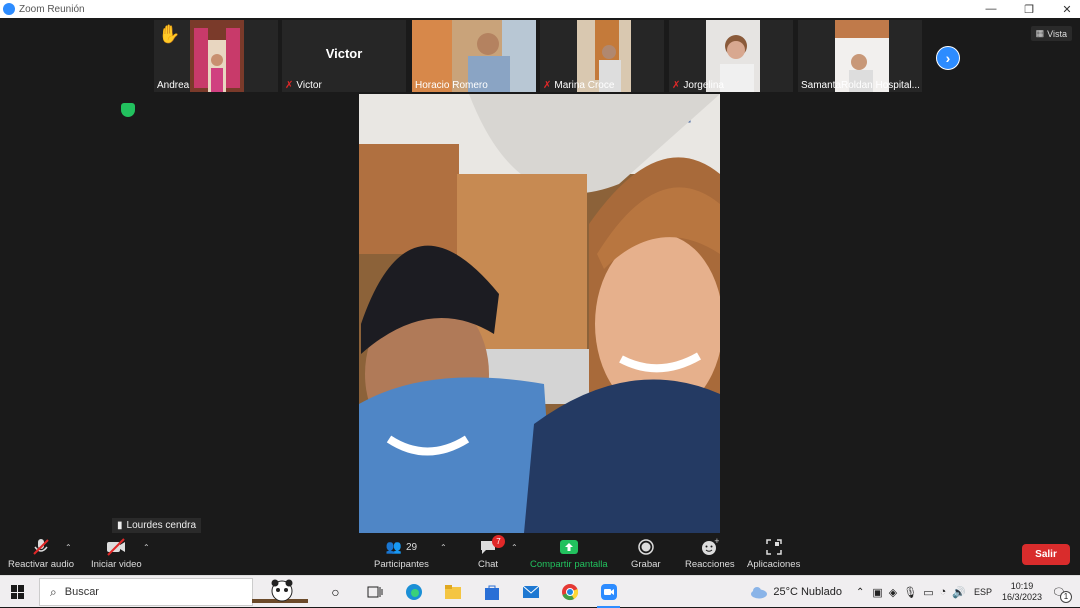  Describe the element at coordinates (280, 592) in the screenshot. I see `panda-search-highlight-icon` at that location.